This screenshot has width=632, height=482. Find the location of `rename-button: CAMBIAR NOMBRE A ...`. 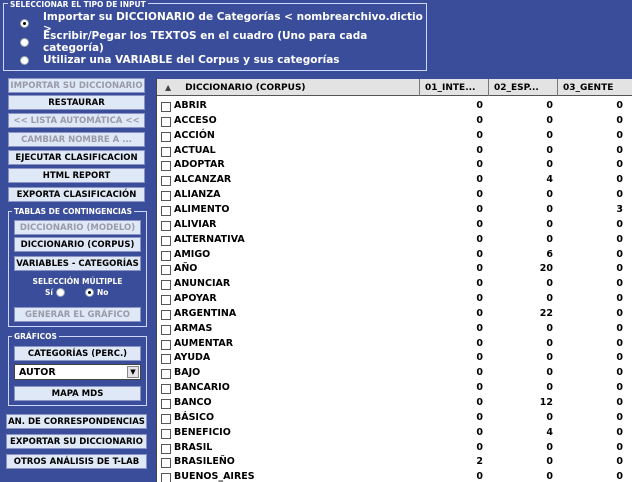

rename-button: CAMBIAR NOMBRE A ... is located at coordinates (76, 139).